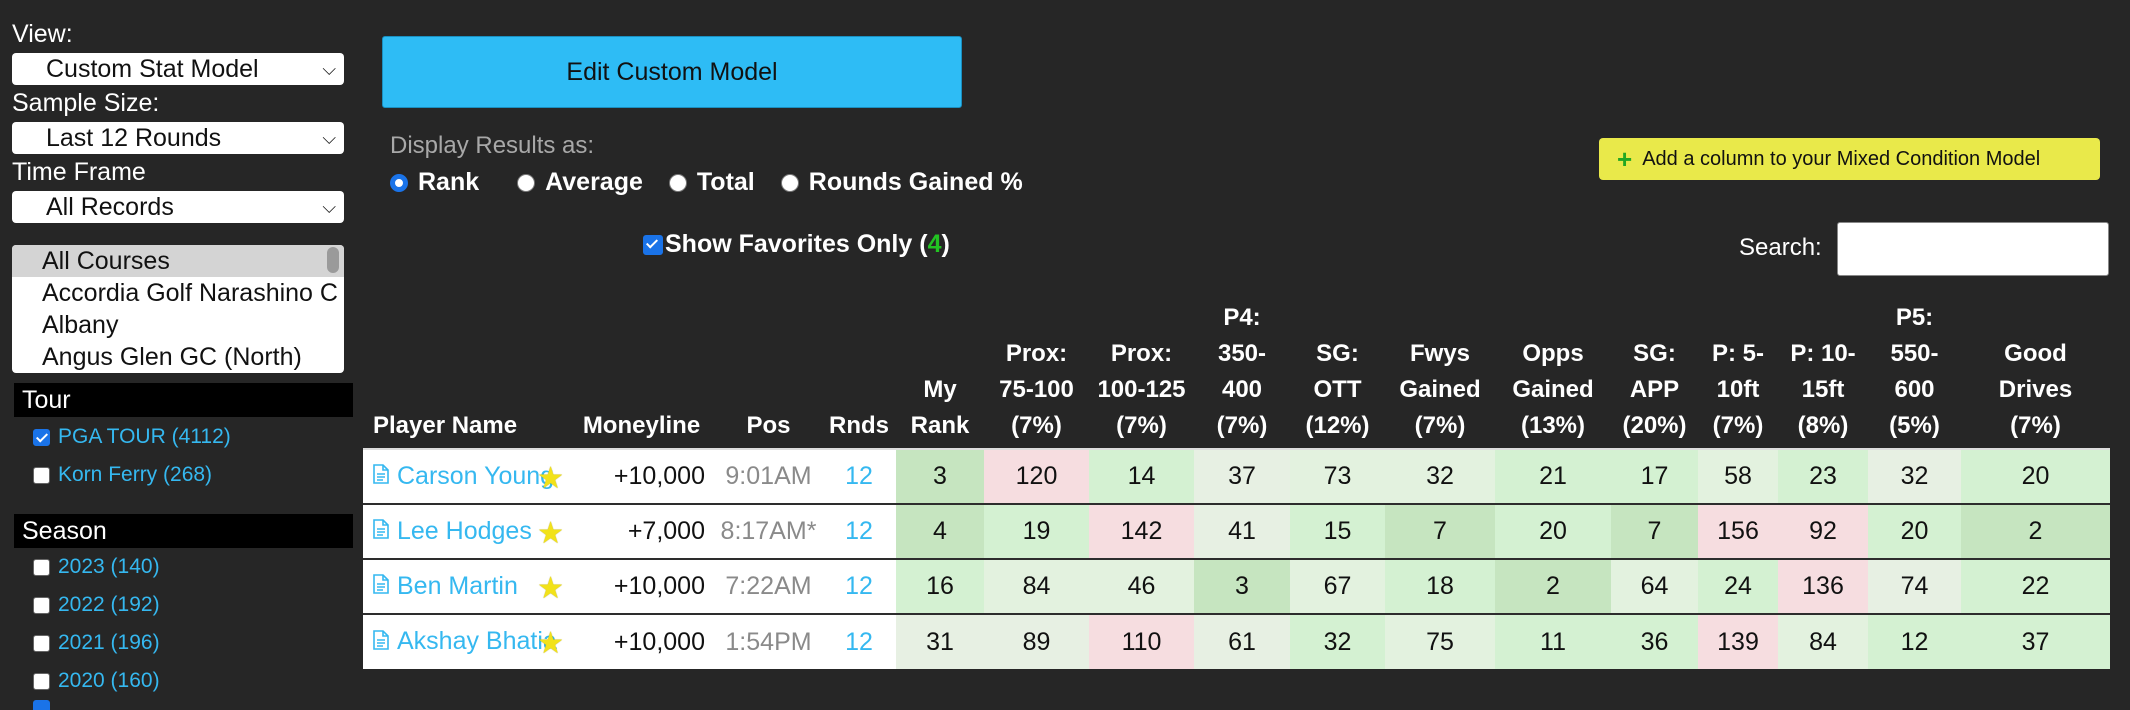  I want to click on col-header-line: 350-, so click(1242, 353).